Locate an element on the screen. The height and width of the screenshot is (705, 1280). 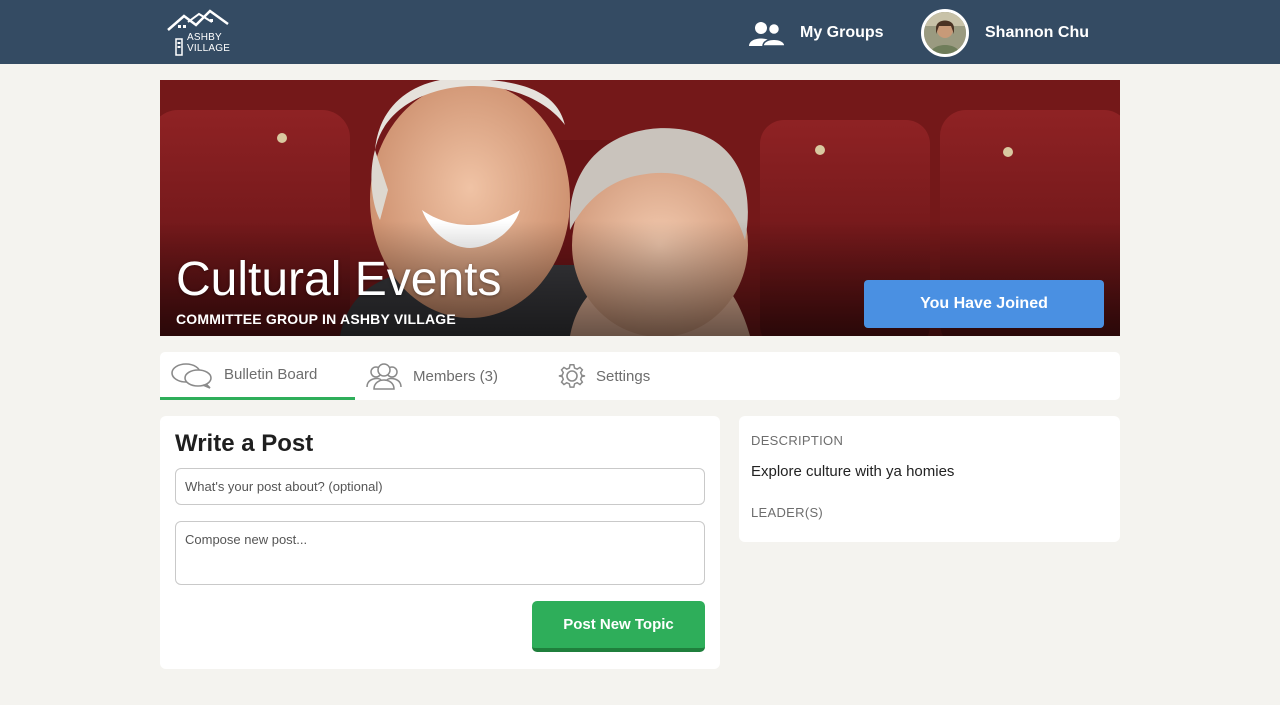
avatar is located at coordinates (945, 33).